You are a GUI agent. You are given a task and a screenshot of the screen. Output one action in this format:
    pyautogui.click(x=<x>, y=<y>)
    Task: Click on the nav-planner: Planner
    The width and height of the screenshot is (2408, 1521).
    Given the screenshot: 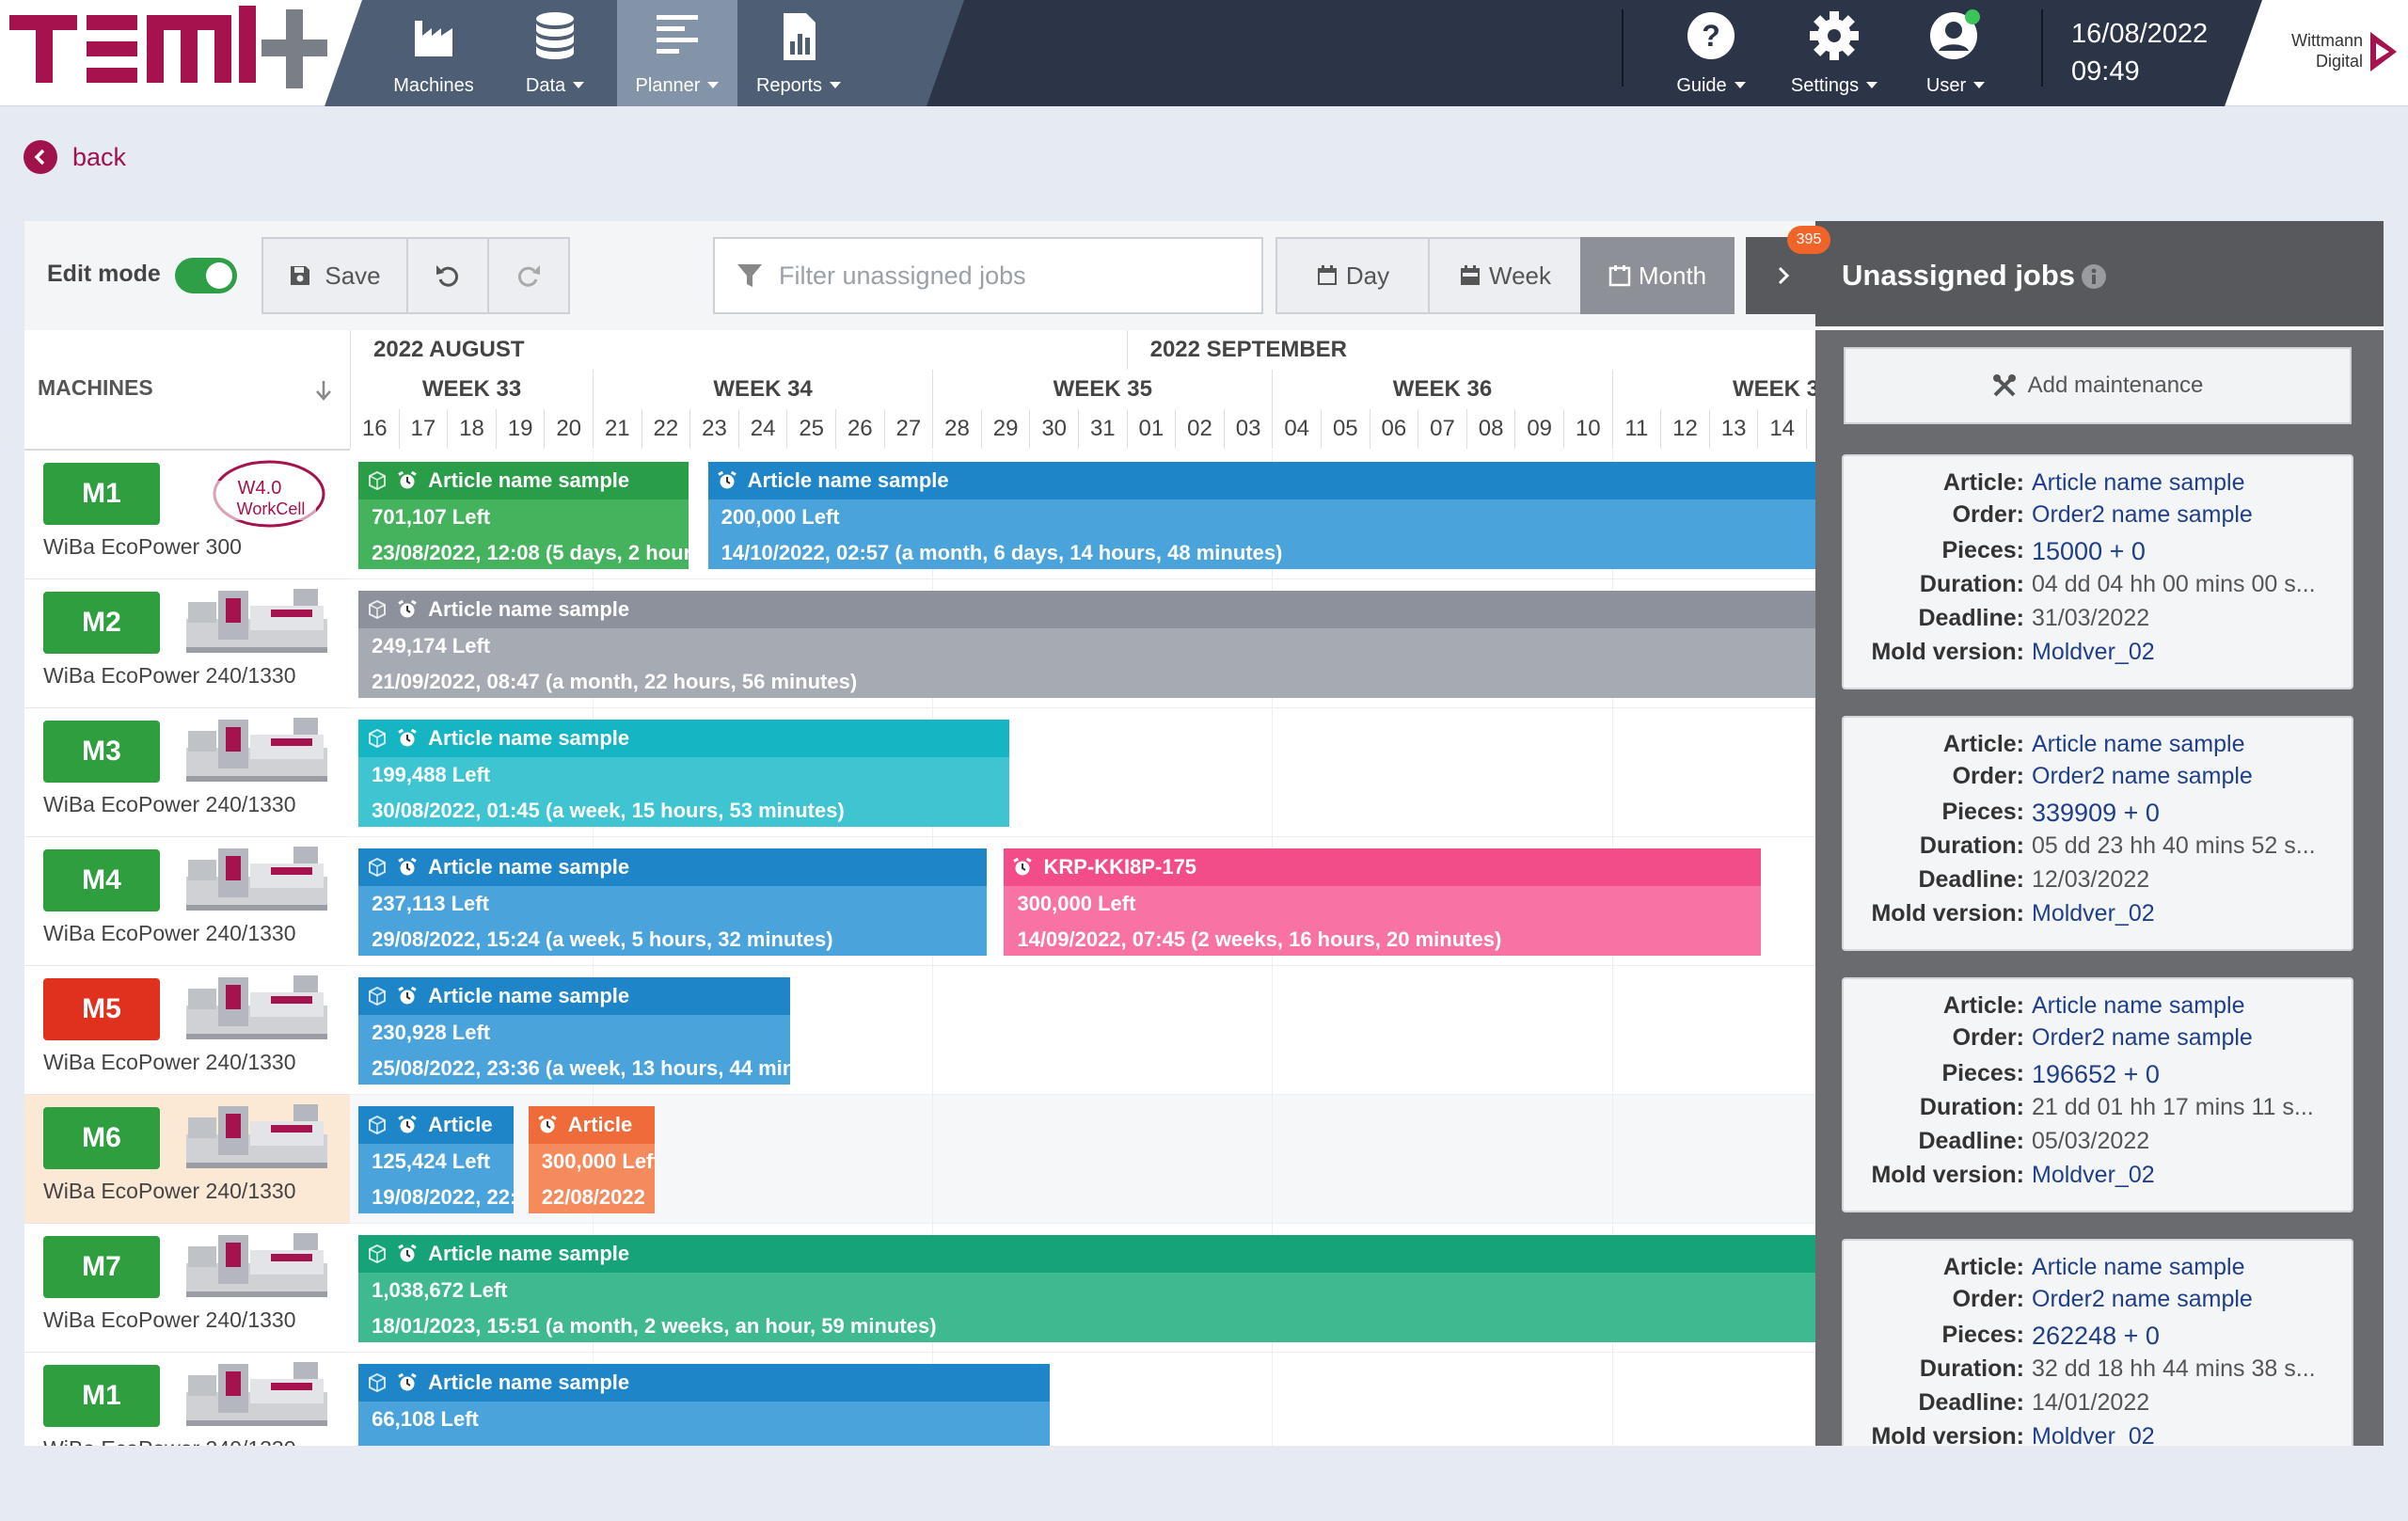 What is the action you would take?
    pyautogui.click(x=678, y=53)
    